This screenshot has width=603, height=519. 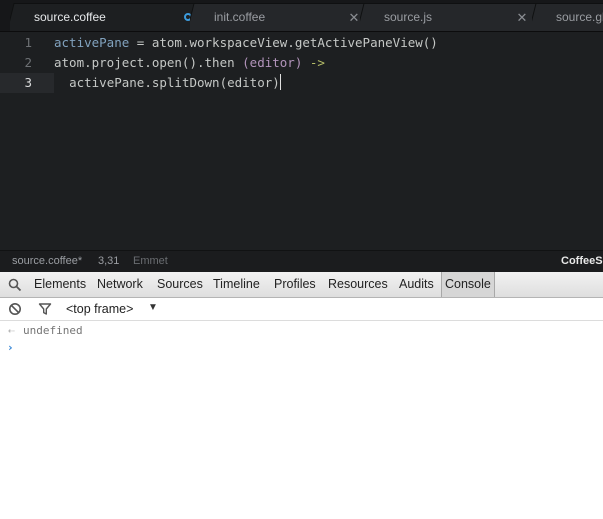 What do you see at coordinates (28, 62) in the screenshot?
I see `line-number: 2` at bounding box center [28, 62].